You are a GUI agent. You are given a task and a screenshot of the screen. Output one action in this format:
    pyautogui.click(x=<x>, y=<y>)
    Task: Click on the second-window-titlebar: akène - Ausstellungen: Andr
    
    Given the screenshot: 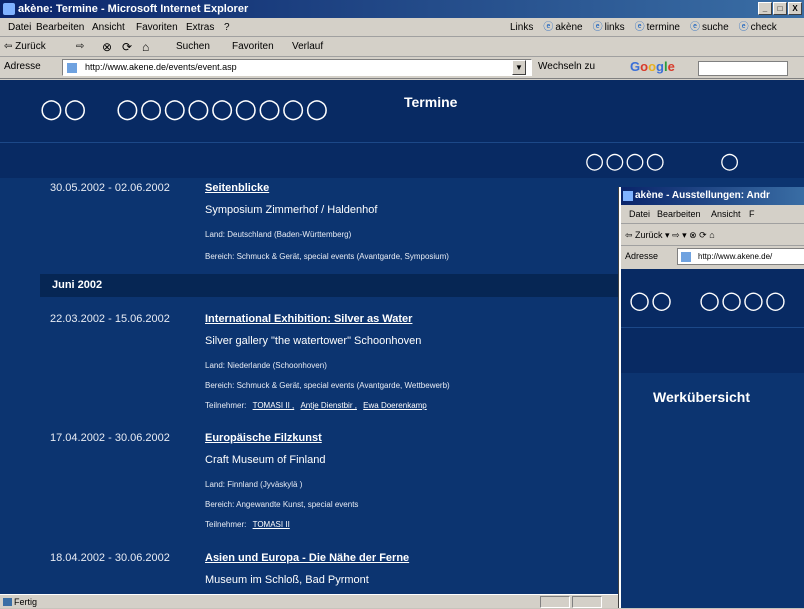 What is the action you would take?
    pyautogui.click(x=712, y=196)
    